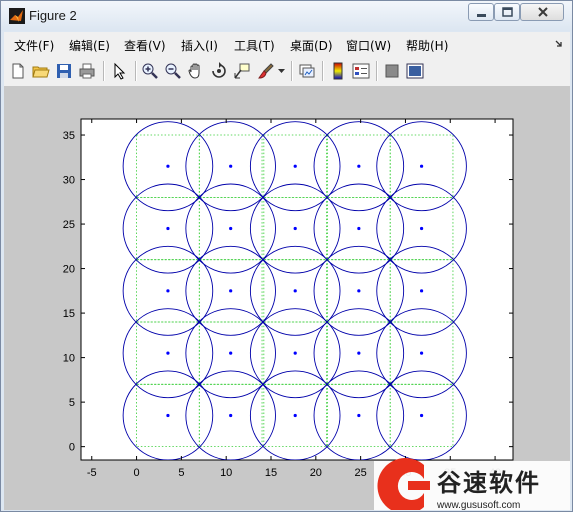  Describe the element at coordinates (145, 45) in the screenshot. I see `menu-view: 查看(V)` at that location.